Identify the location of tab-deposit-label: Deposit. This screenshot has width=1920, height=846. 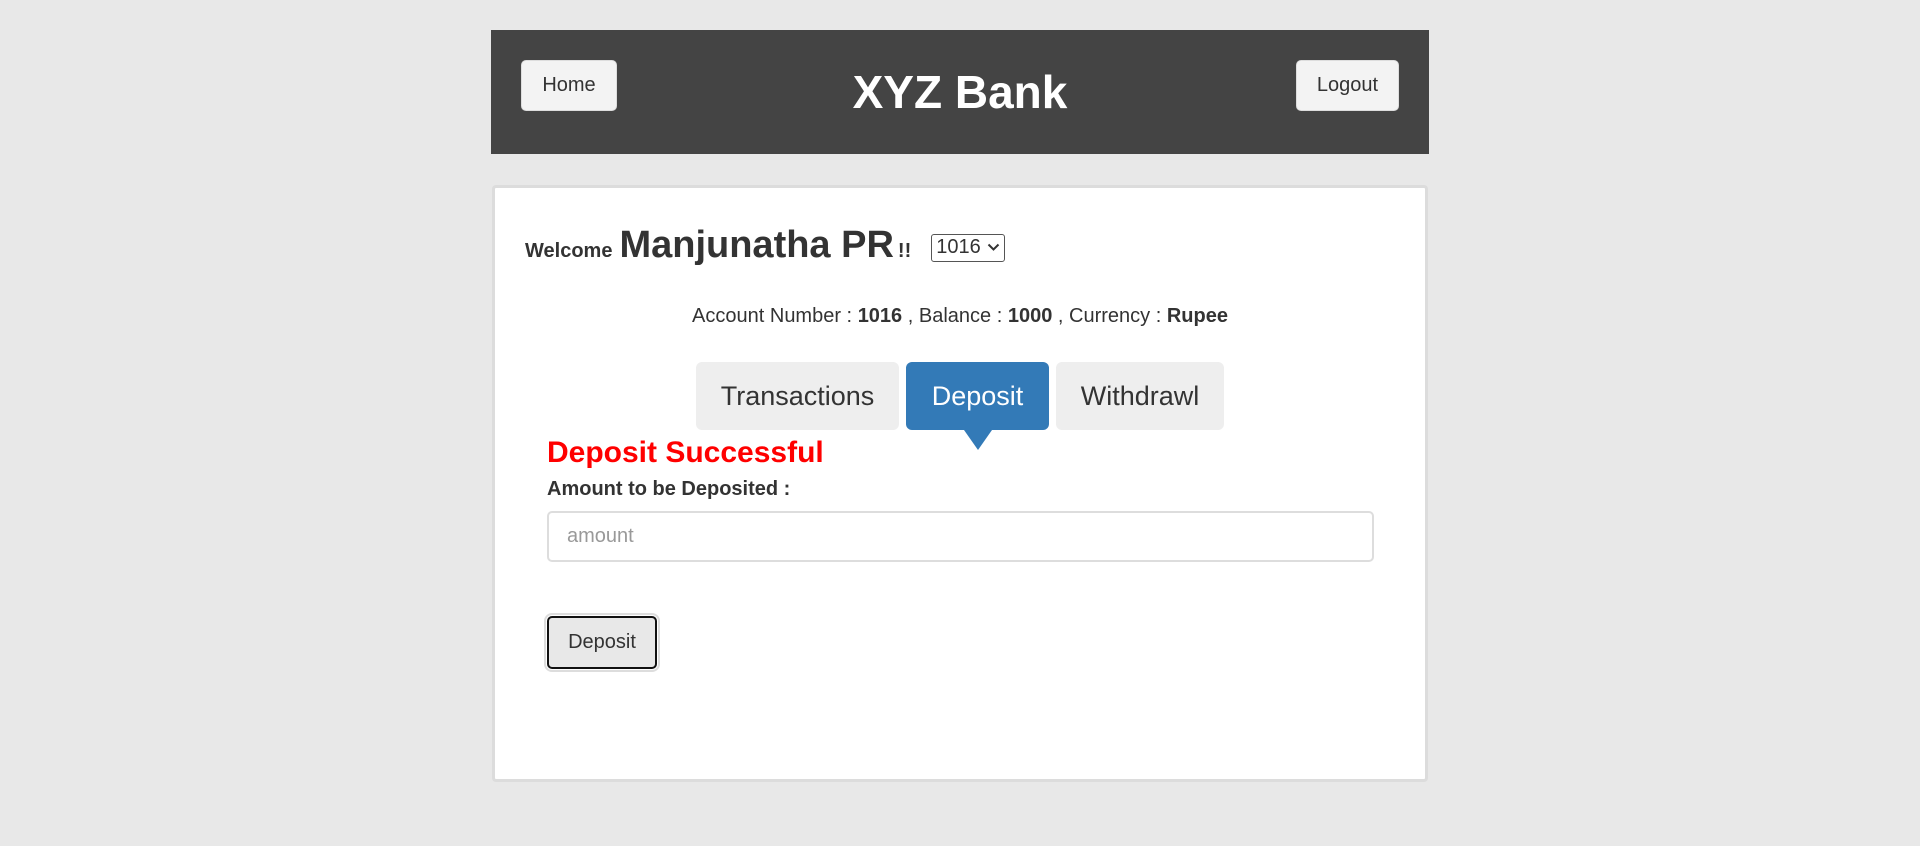
(977, 395).